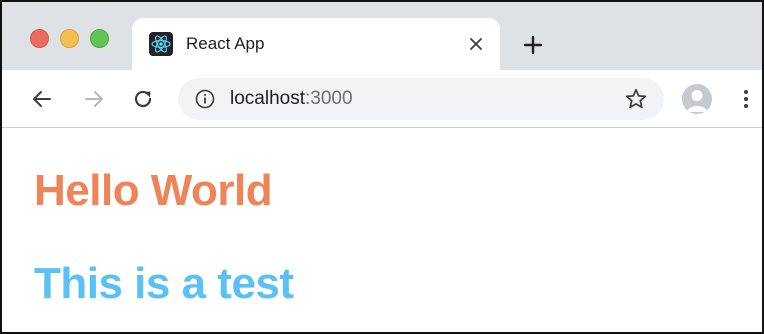 The height and width of the screenshot is (334, 764). Describe the element at coordinates (636, 99) in the screenshot. I see `star-icon` at that location.